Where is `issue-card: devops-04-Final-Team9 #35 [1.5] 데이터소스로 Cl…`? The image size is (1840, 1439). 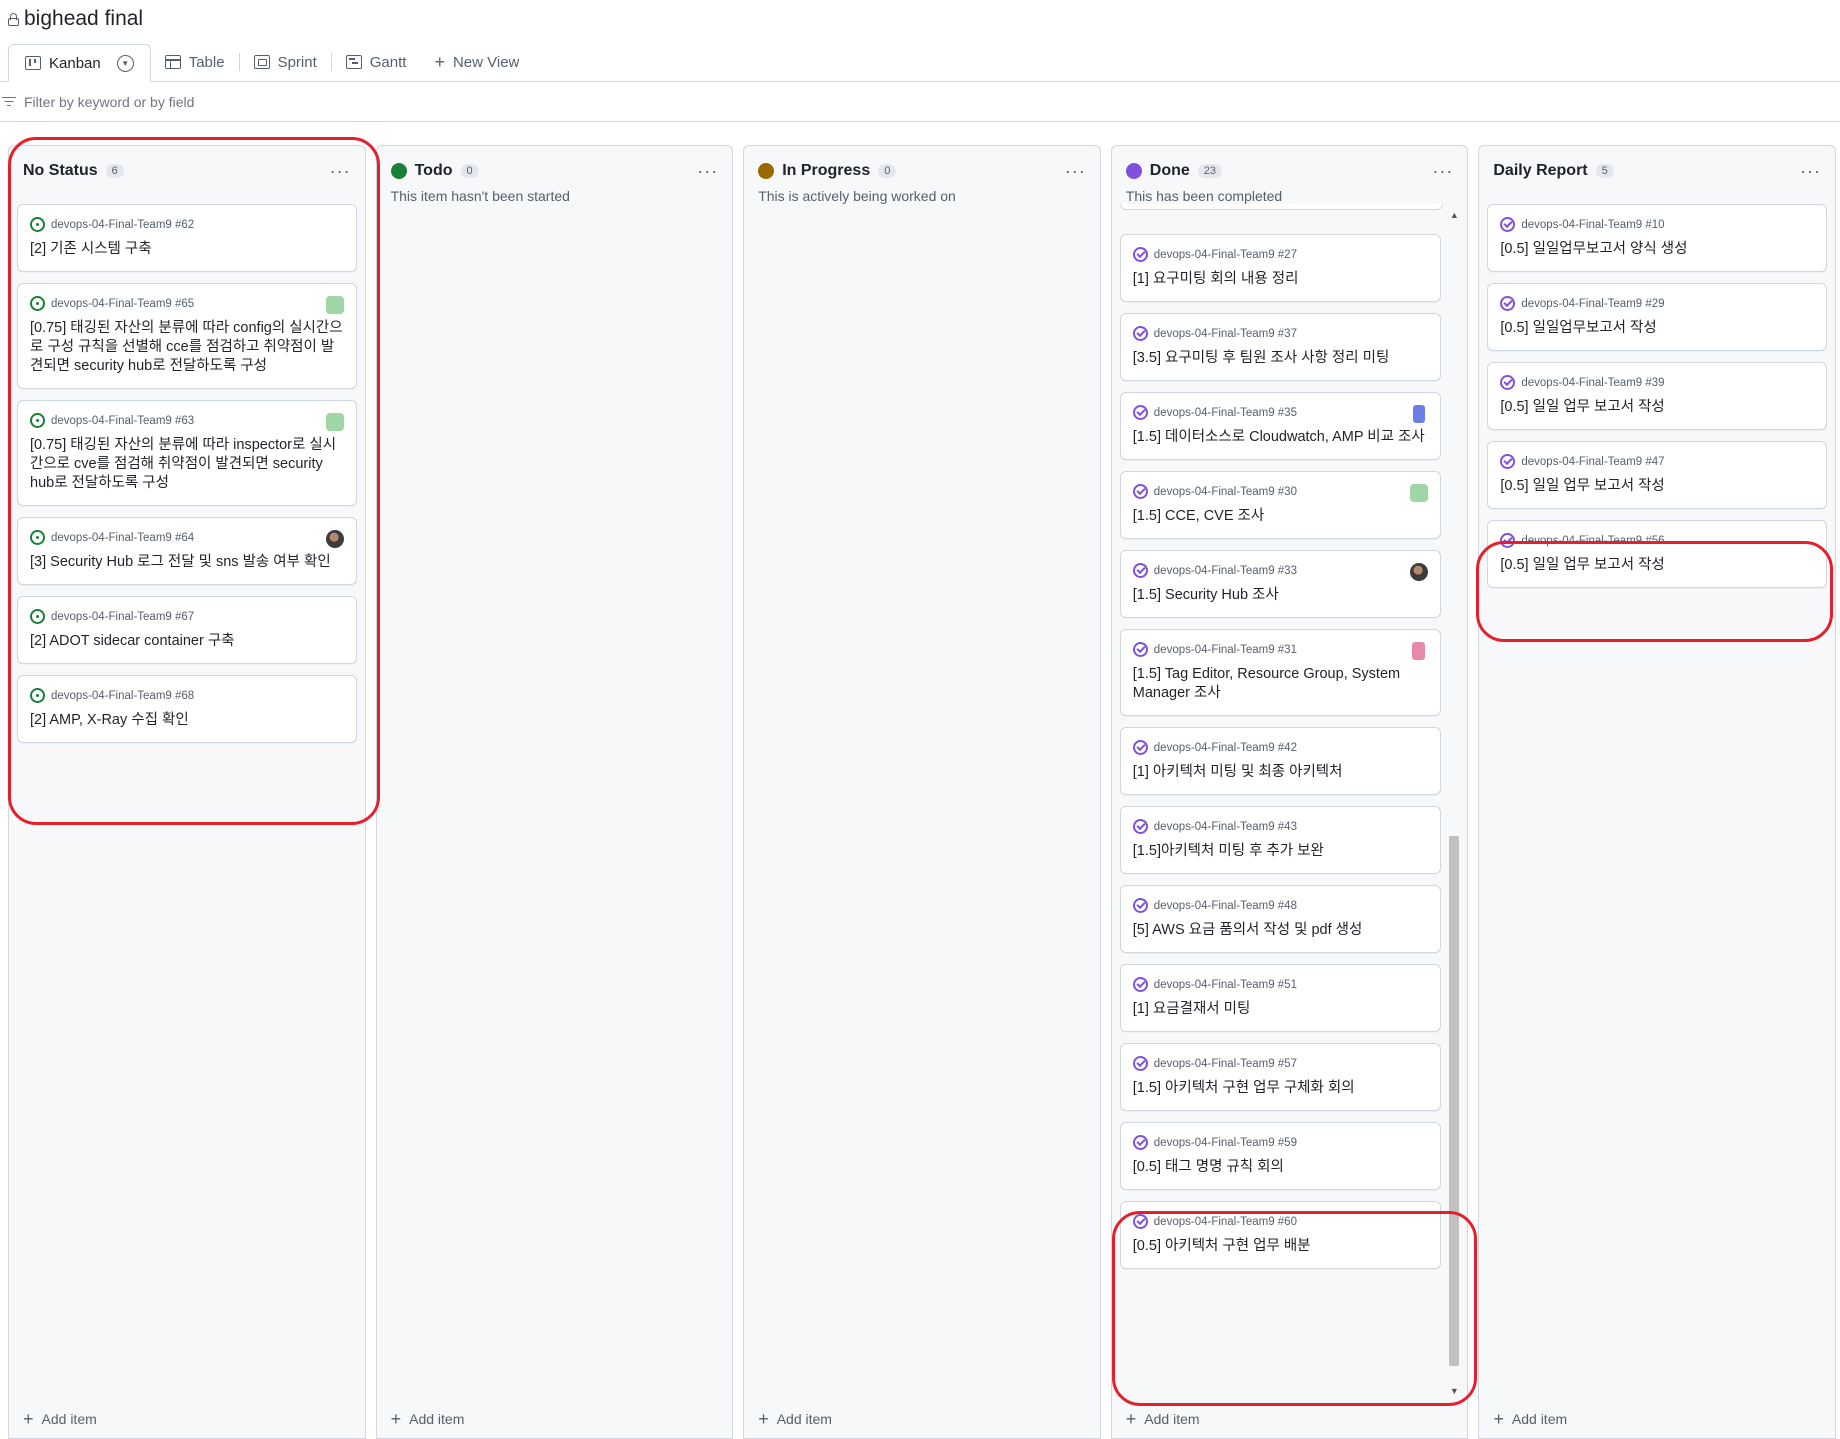 issue-card: devops-04-Final-Team9 #35 [1.5] 데이터소스로 Cl… is located at coordinates (1280, 426).